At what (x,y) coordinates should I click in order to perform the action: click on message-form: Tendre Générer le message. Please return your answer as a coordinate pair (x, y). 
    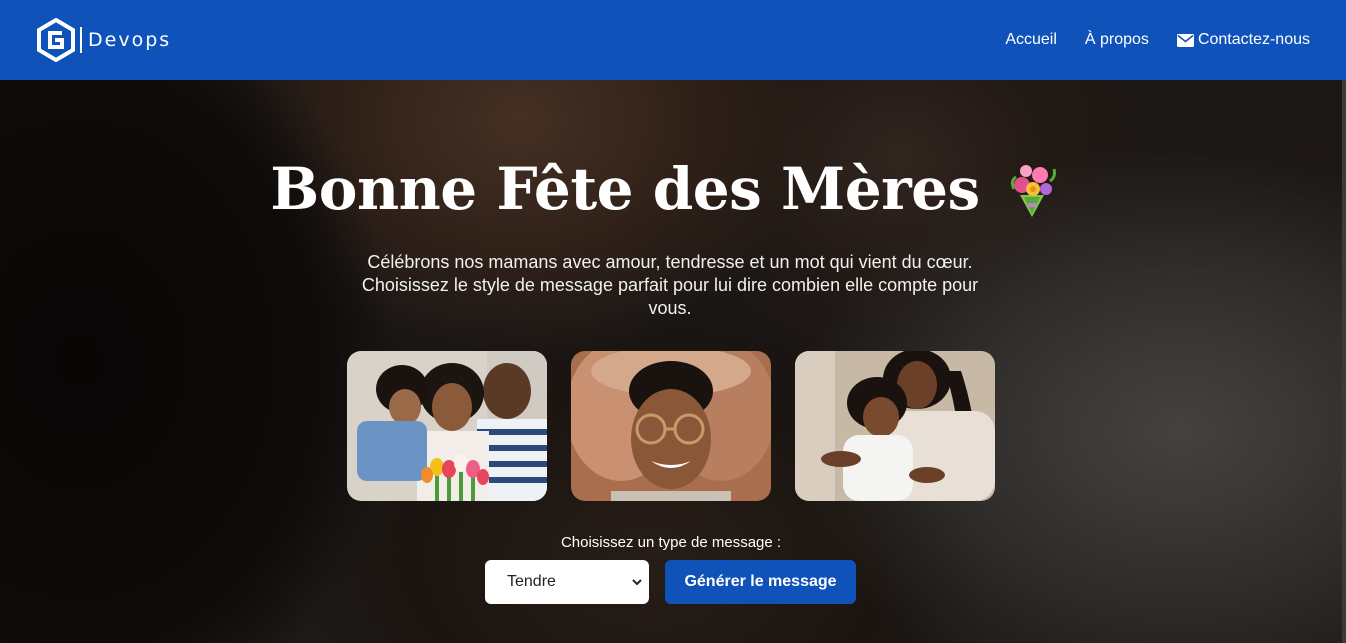
    Looking at the image, I should click on (670, 582).